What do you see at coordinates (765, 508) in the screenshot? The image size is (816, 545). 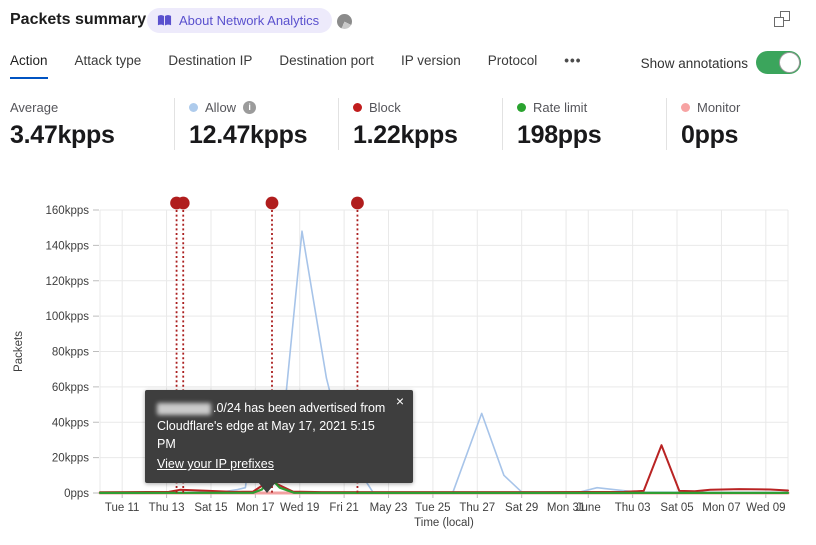 I see `x-tick-label: Wed 09` at bounding box center [765, 508].